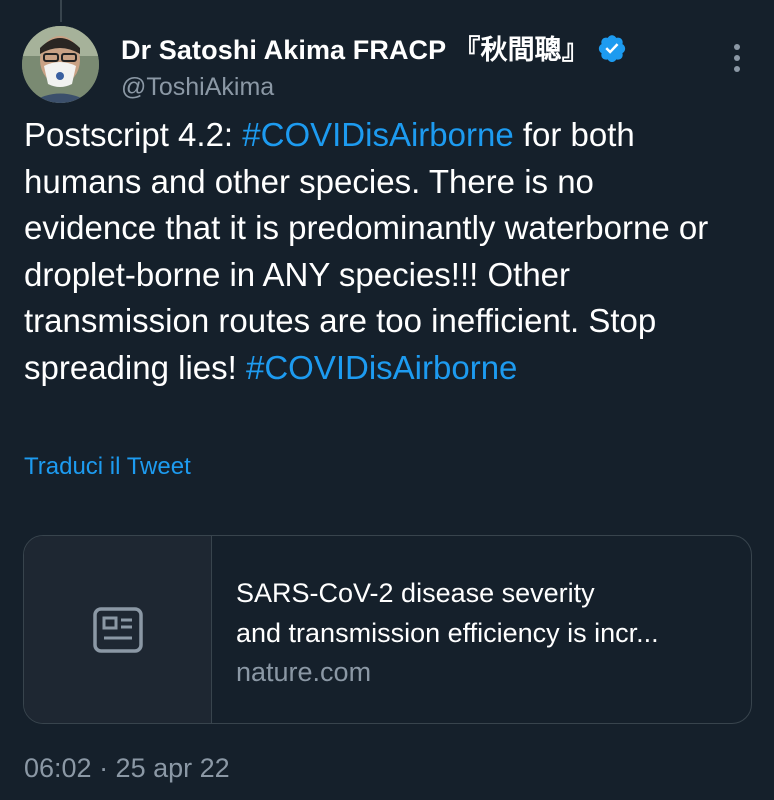  I want to click on card-thumbnail, so click(118, 629).